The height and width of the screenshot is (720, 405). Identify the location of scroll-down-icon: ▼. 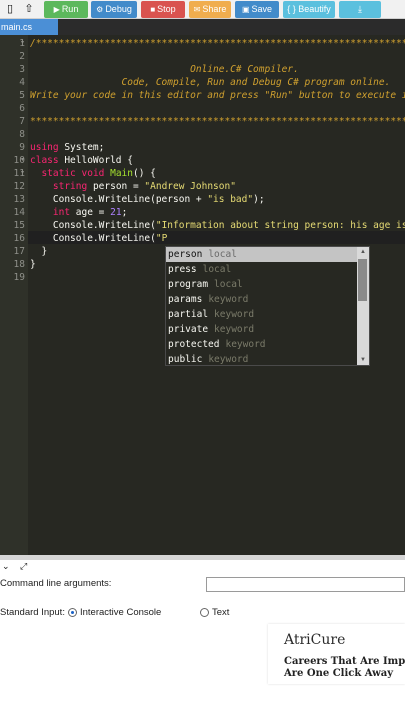
(363, 360).